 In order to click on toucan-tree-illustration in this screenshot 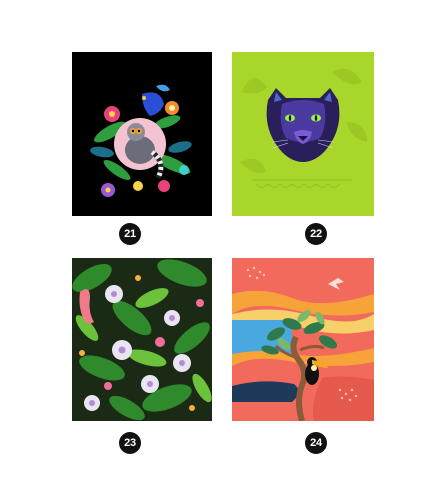, I will do `click(303, 339)`.